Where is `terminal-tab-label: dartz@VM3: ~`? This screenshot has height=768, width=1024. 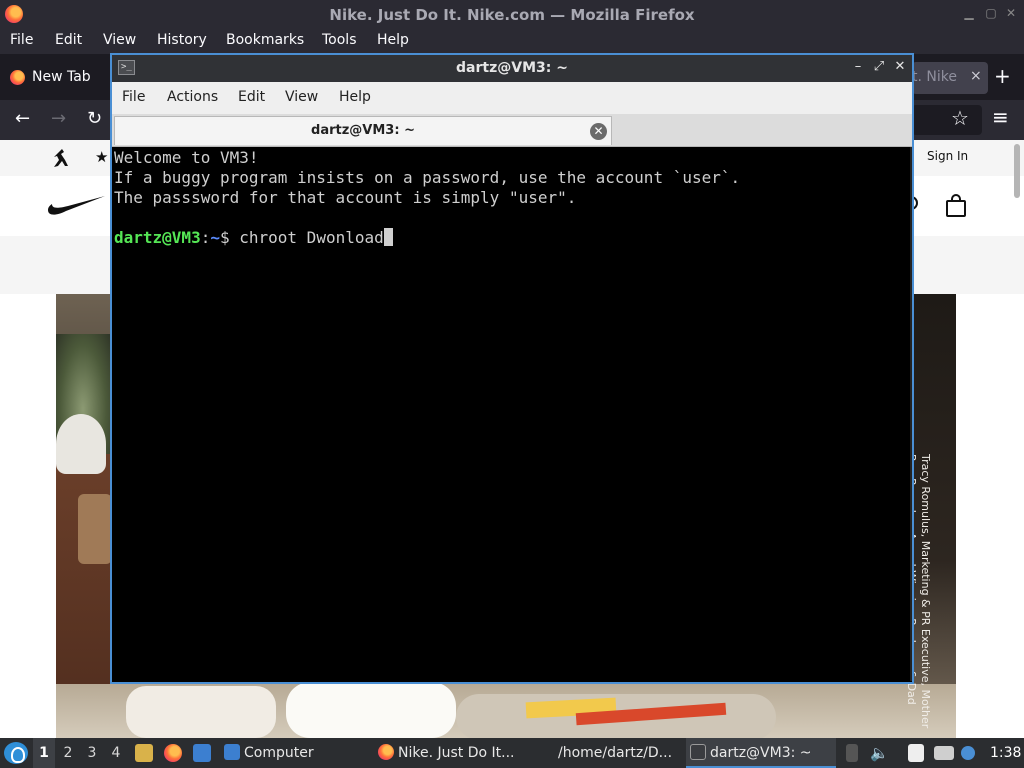
terminal-tab-label: dartz@VM3: ~ is located at coordinates (363, 130).